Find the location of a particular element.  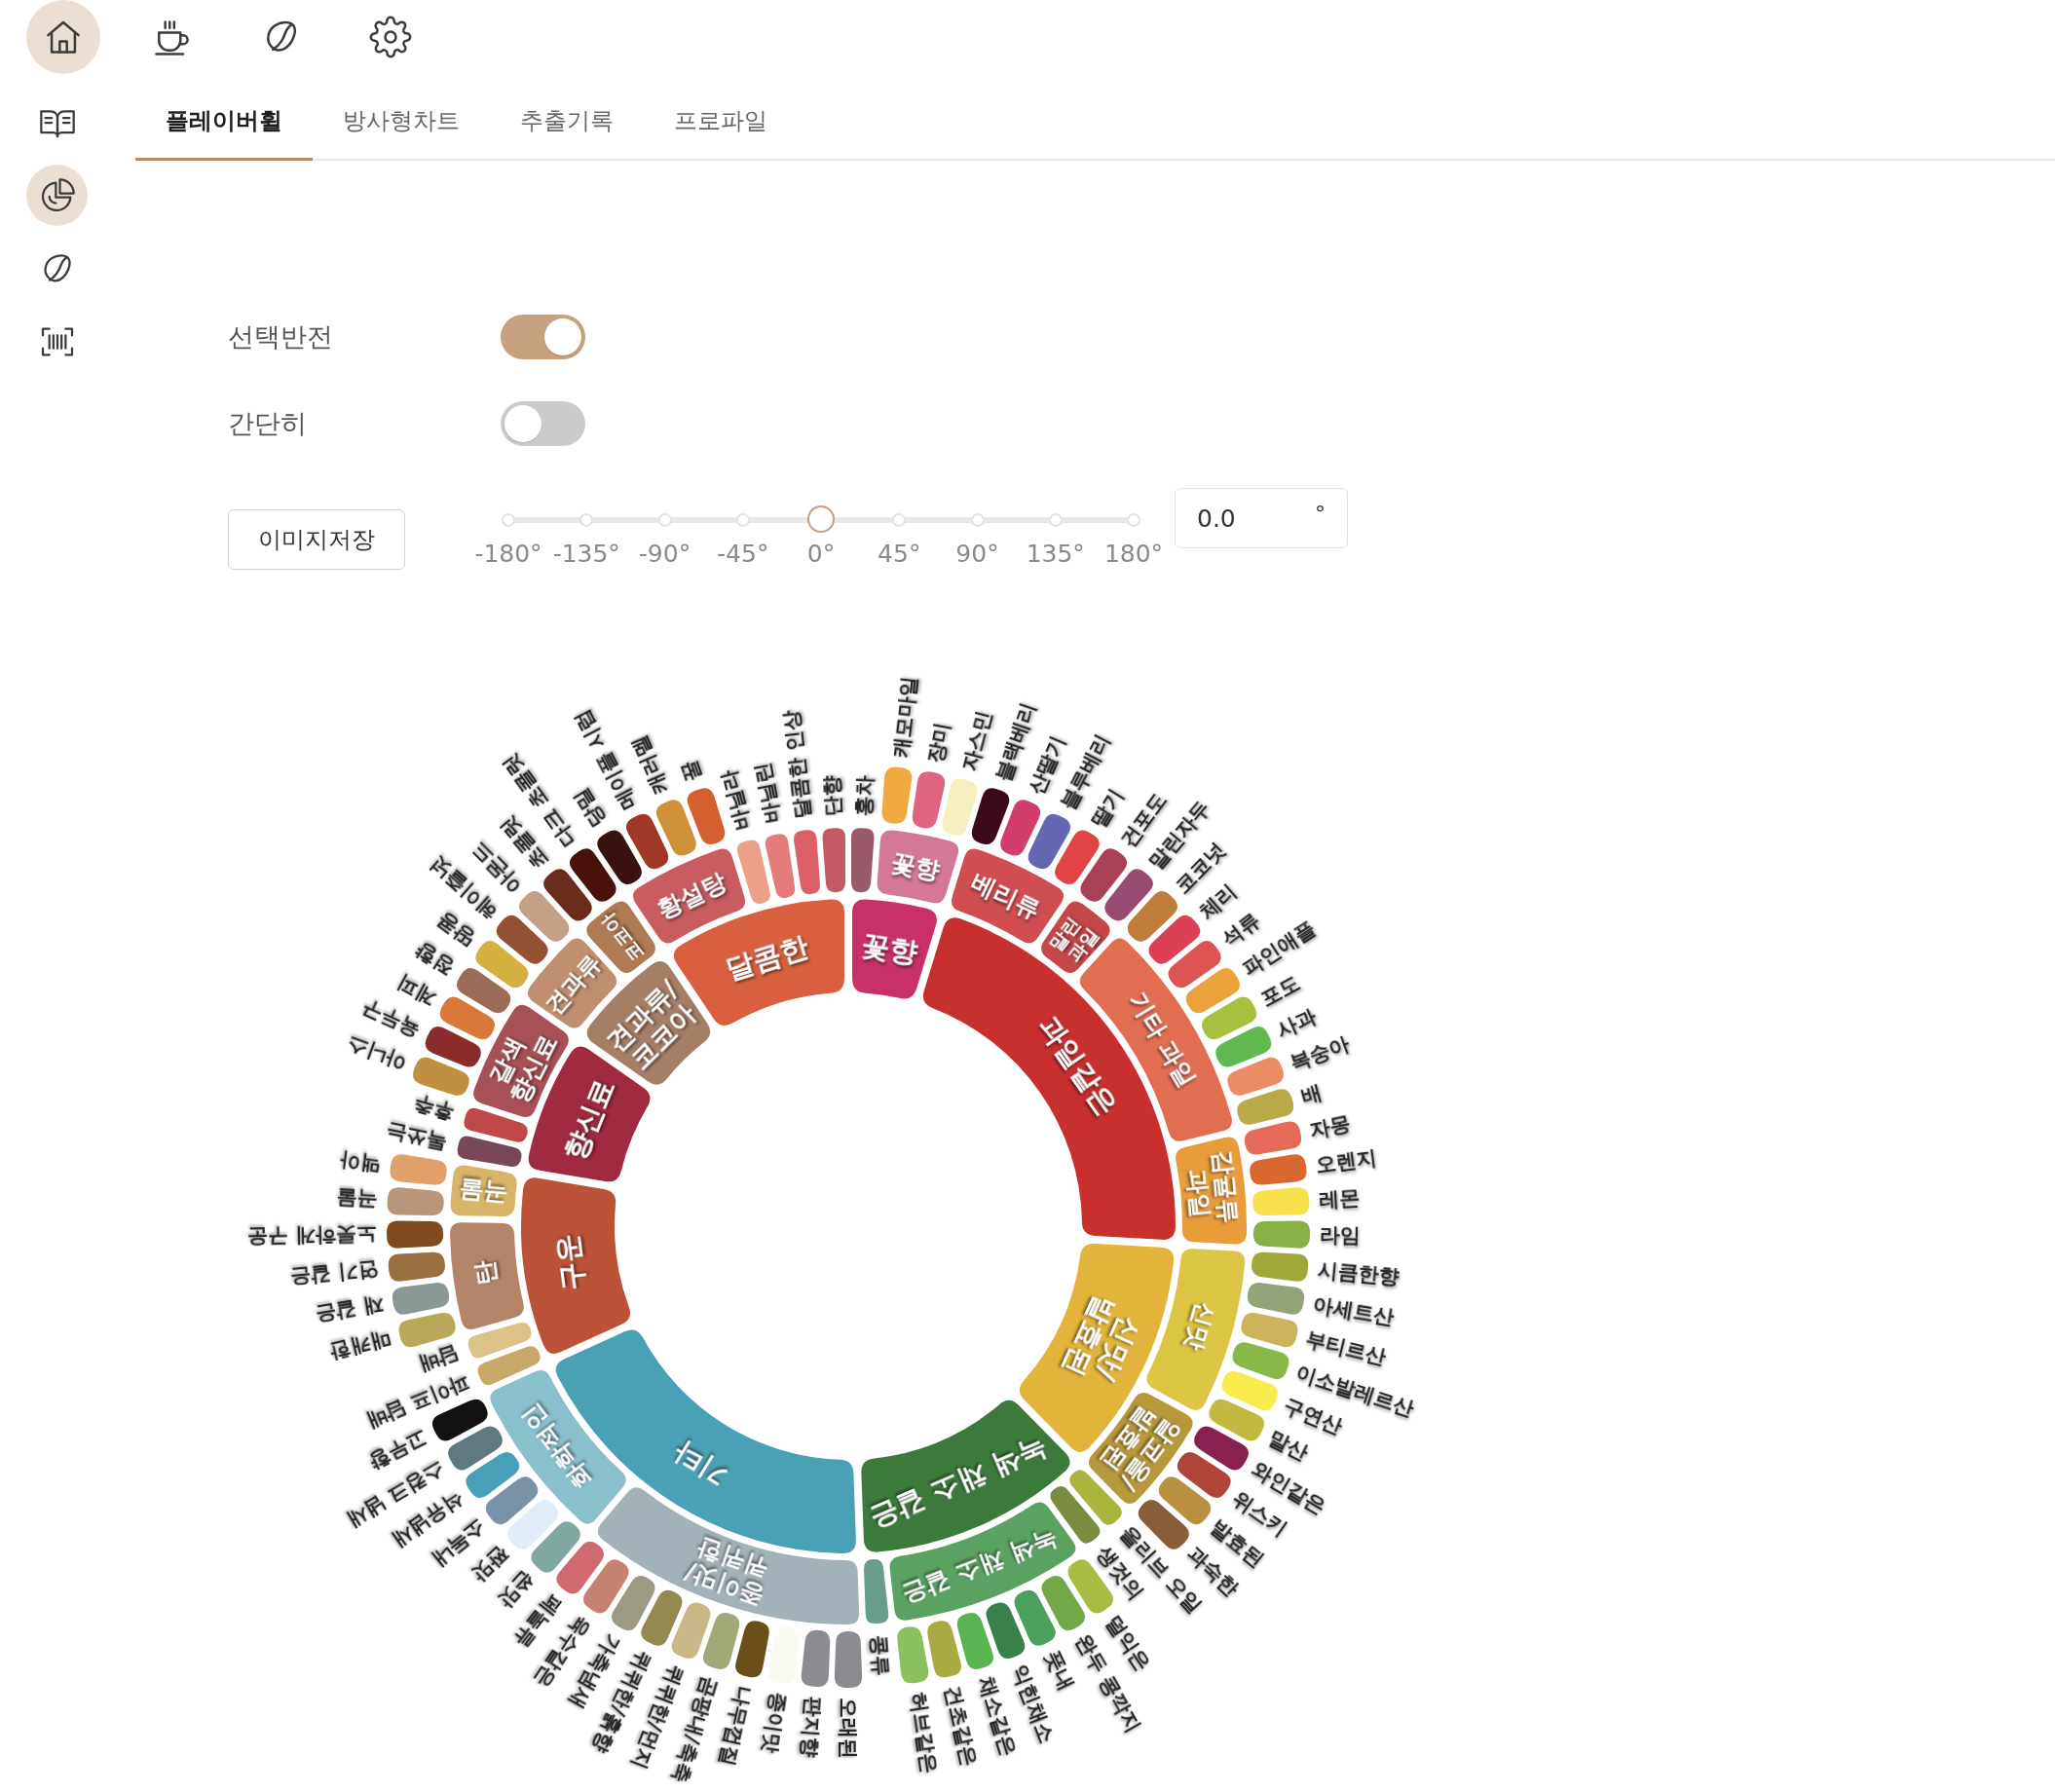

flavor-label: 자스민 is located at coordinates (977, 741).